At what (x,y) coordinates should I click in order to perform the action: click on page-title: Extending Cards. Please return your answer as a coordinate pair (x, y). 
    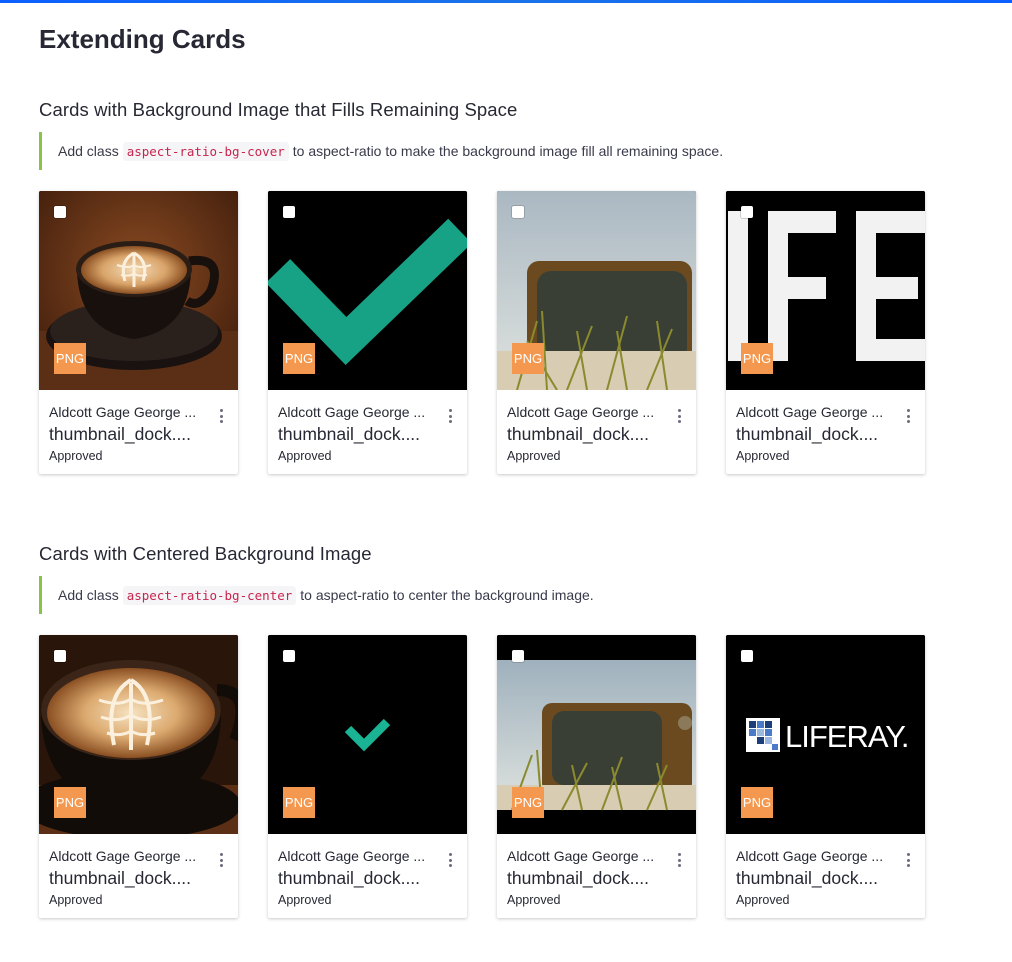
    Looking at the image, I should click on (142, 39).